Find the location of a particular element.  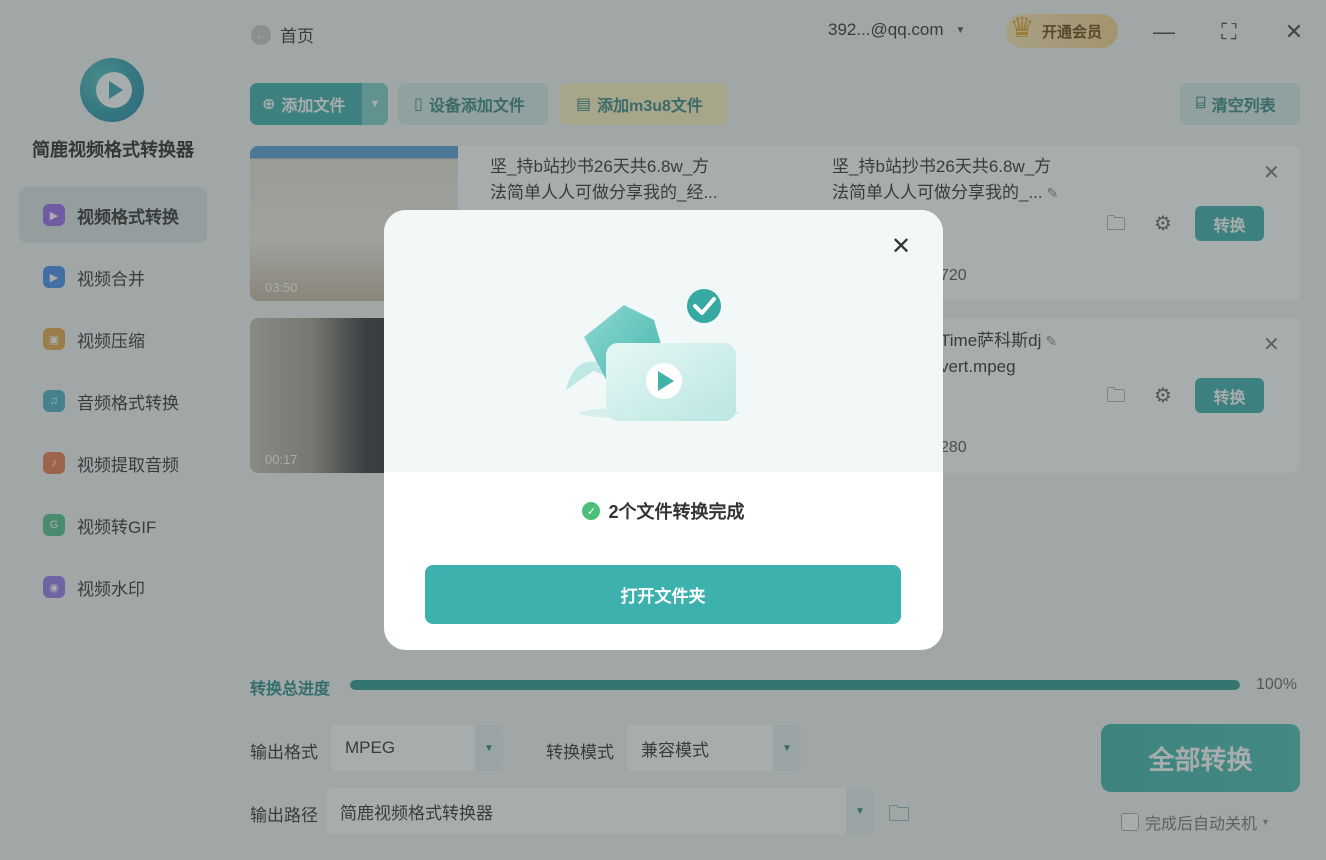

check-circle-icon: ✓ is located at coordinates (591, 511).